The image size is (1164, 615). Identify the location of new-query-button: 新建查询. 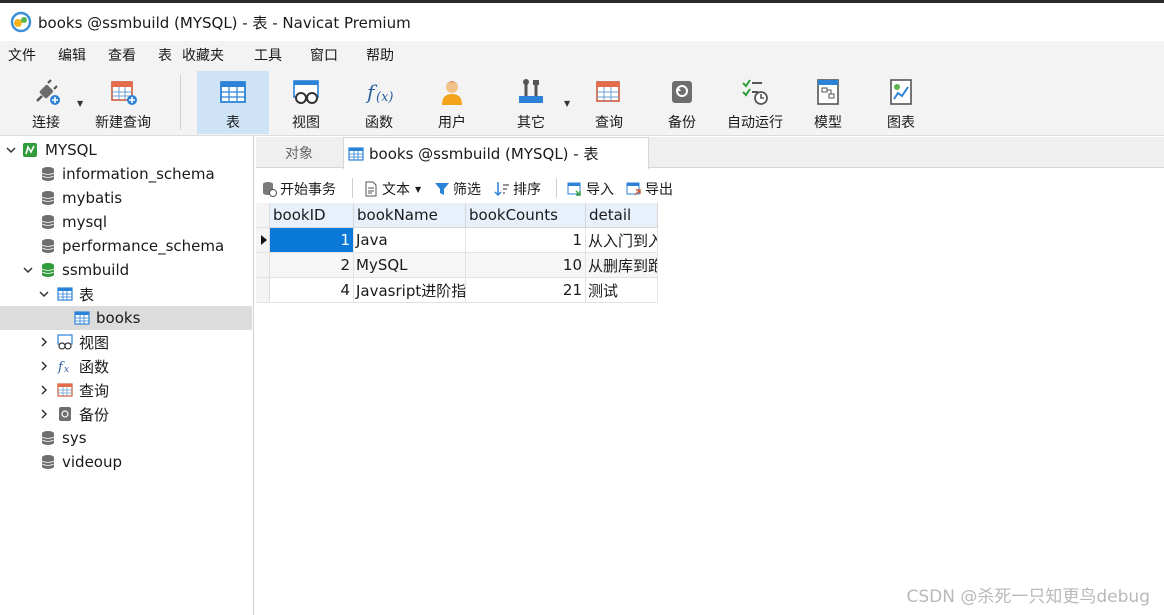
(123, 102).